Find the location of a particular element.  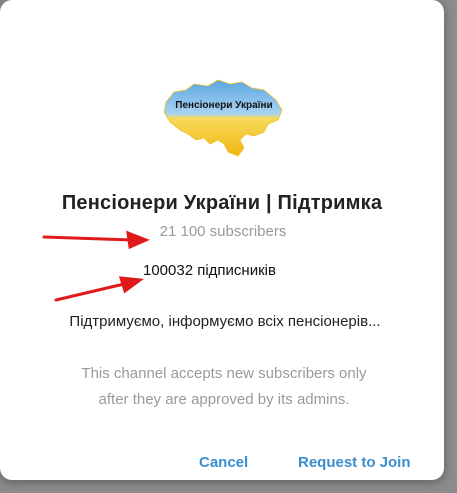

ukraine-map-logo: Пенсіонери України is located at coordinates (223, 118).